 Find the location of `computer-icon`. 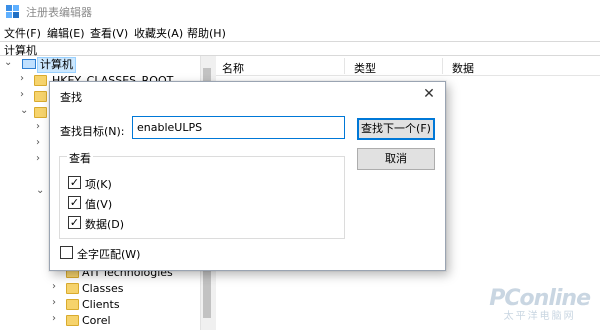

computer-icon is located at coordinates (29, 64).